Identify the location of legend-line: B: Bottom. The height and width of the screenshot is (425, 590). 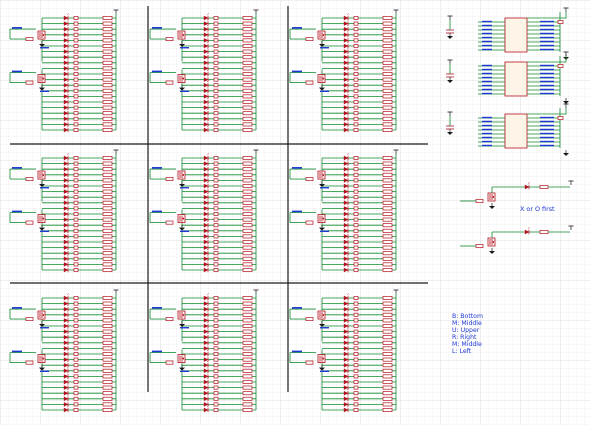
(467, 316).